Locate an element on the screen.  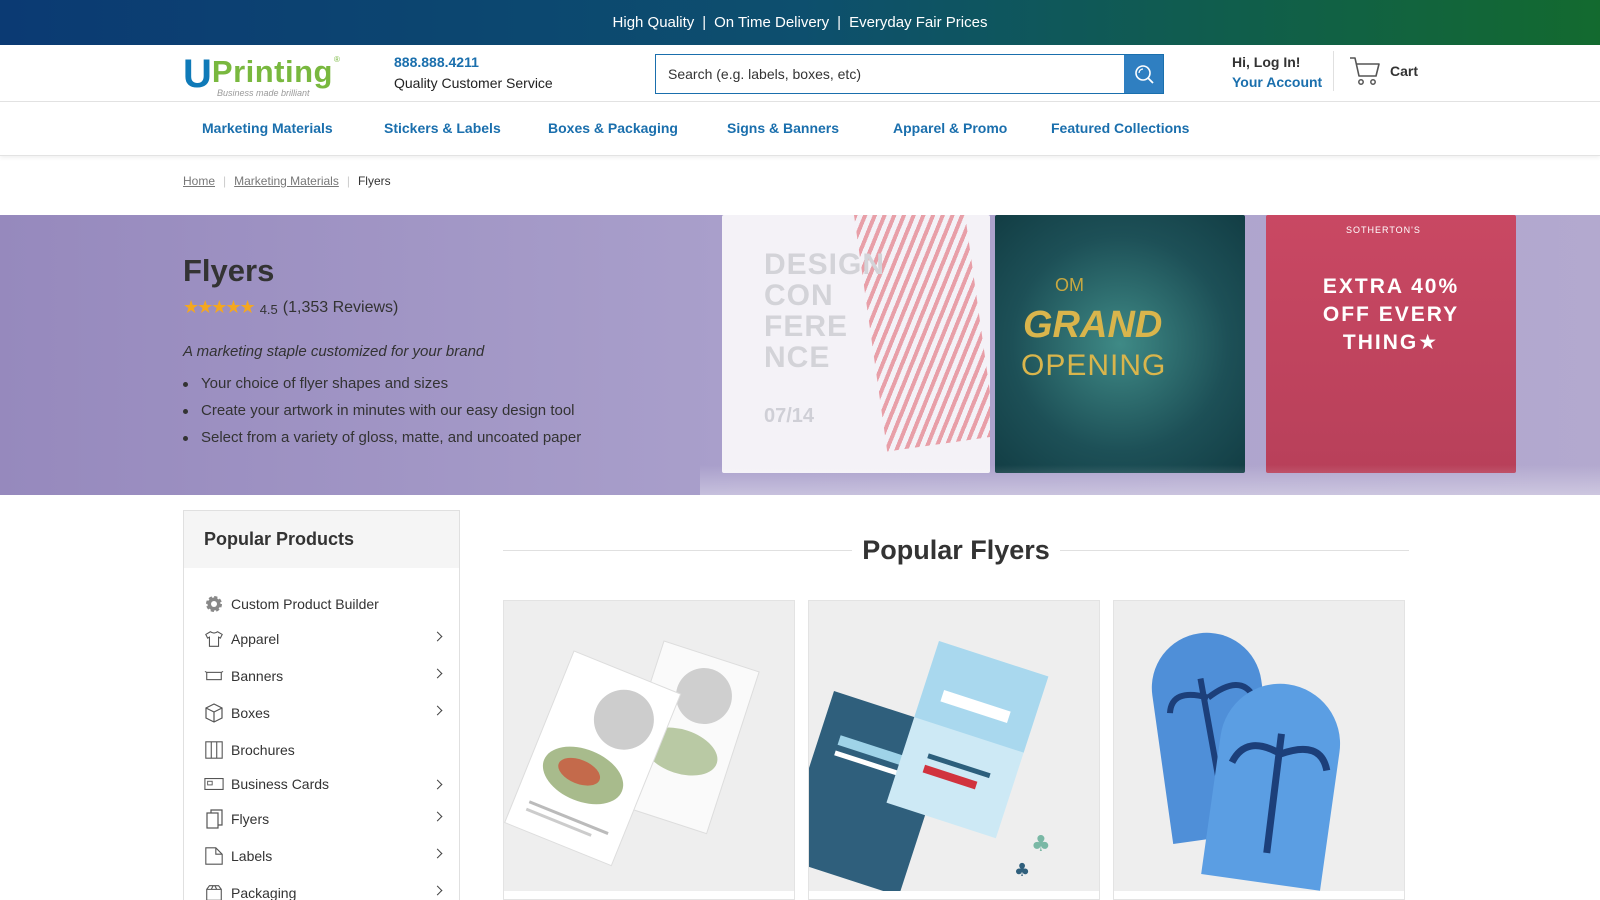
sidebar-item-custom-product-builder: Custom Product Builder is located at coordinates (321, 604).